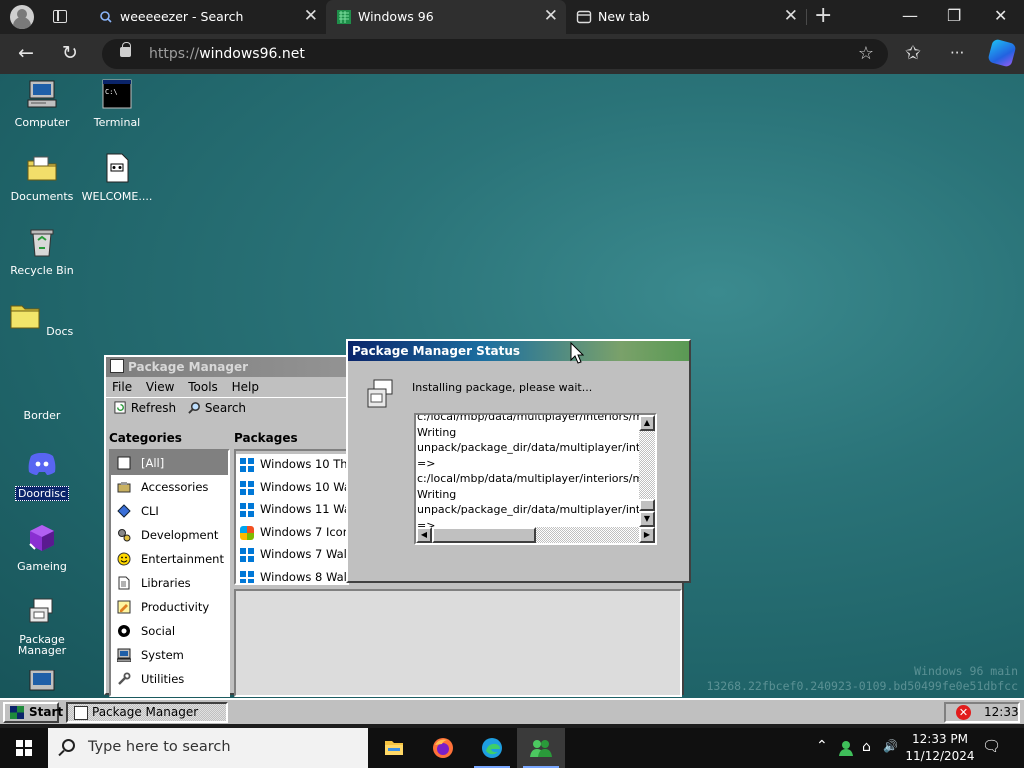 Image resolution: width=1024 pixels, height=768 pixels. Describe the element at coordinates (446, 17) in the screenshot. I see `tab-windows96: Windows 96 ✕` at that location.